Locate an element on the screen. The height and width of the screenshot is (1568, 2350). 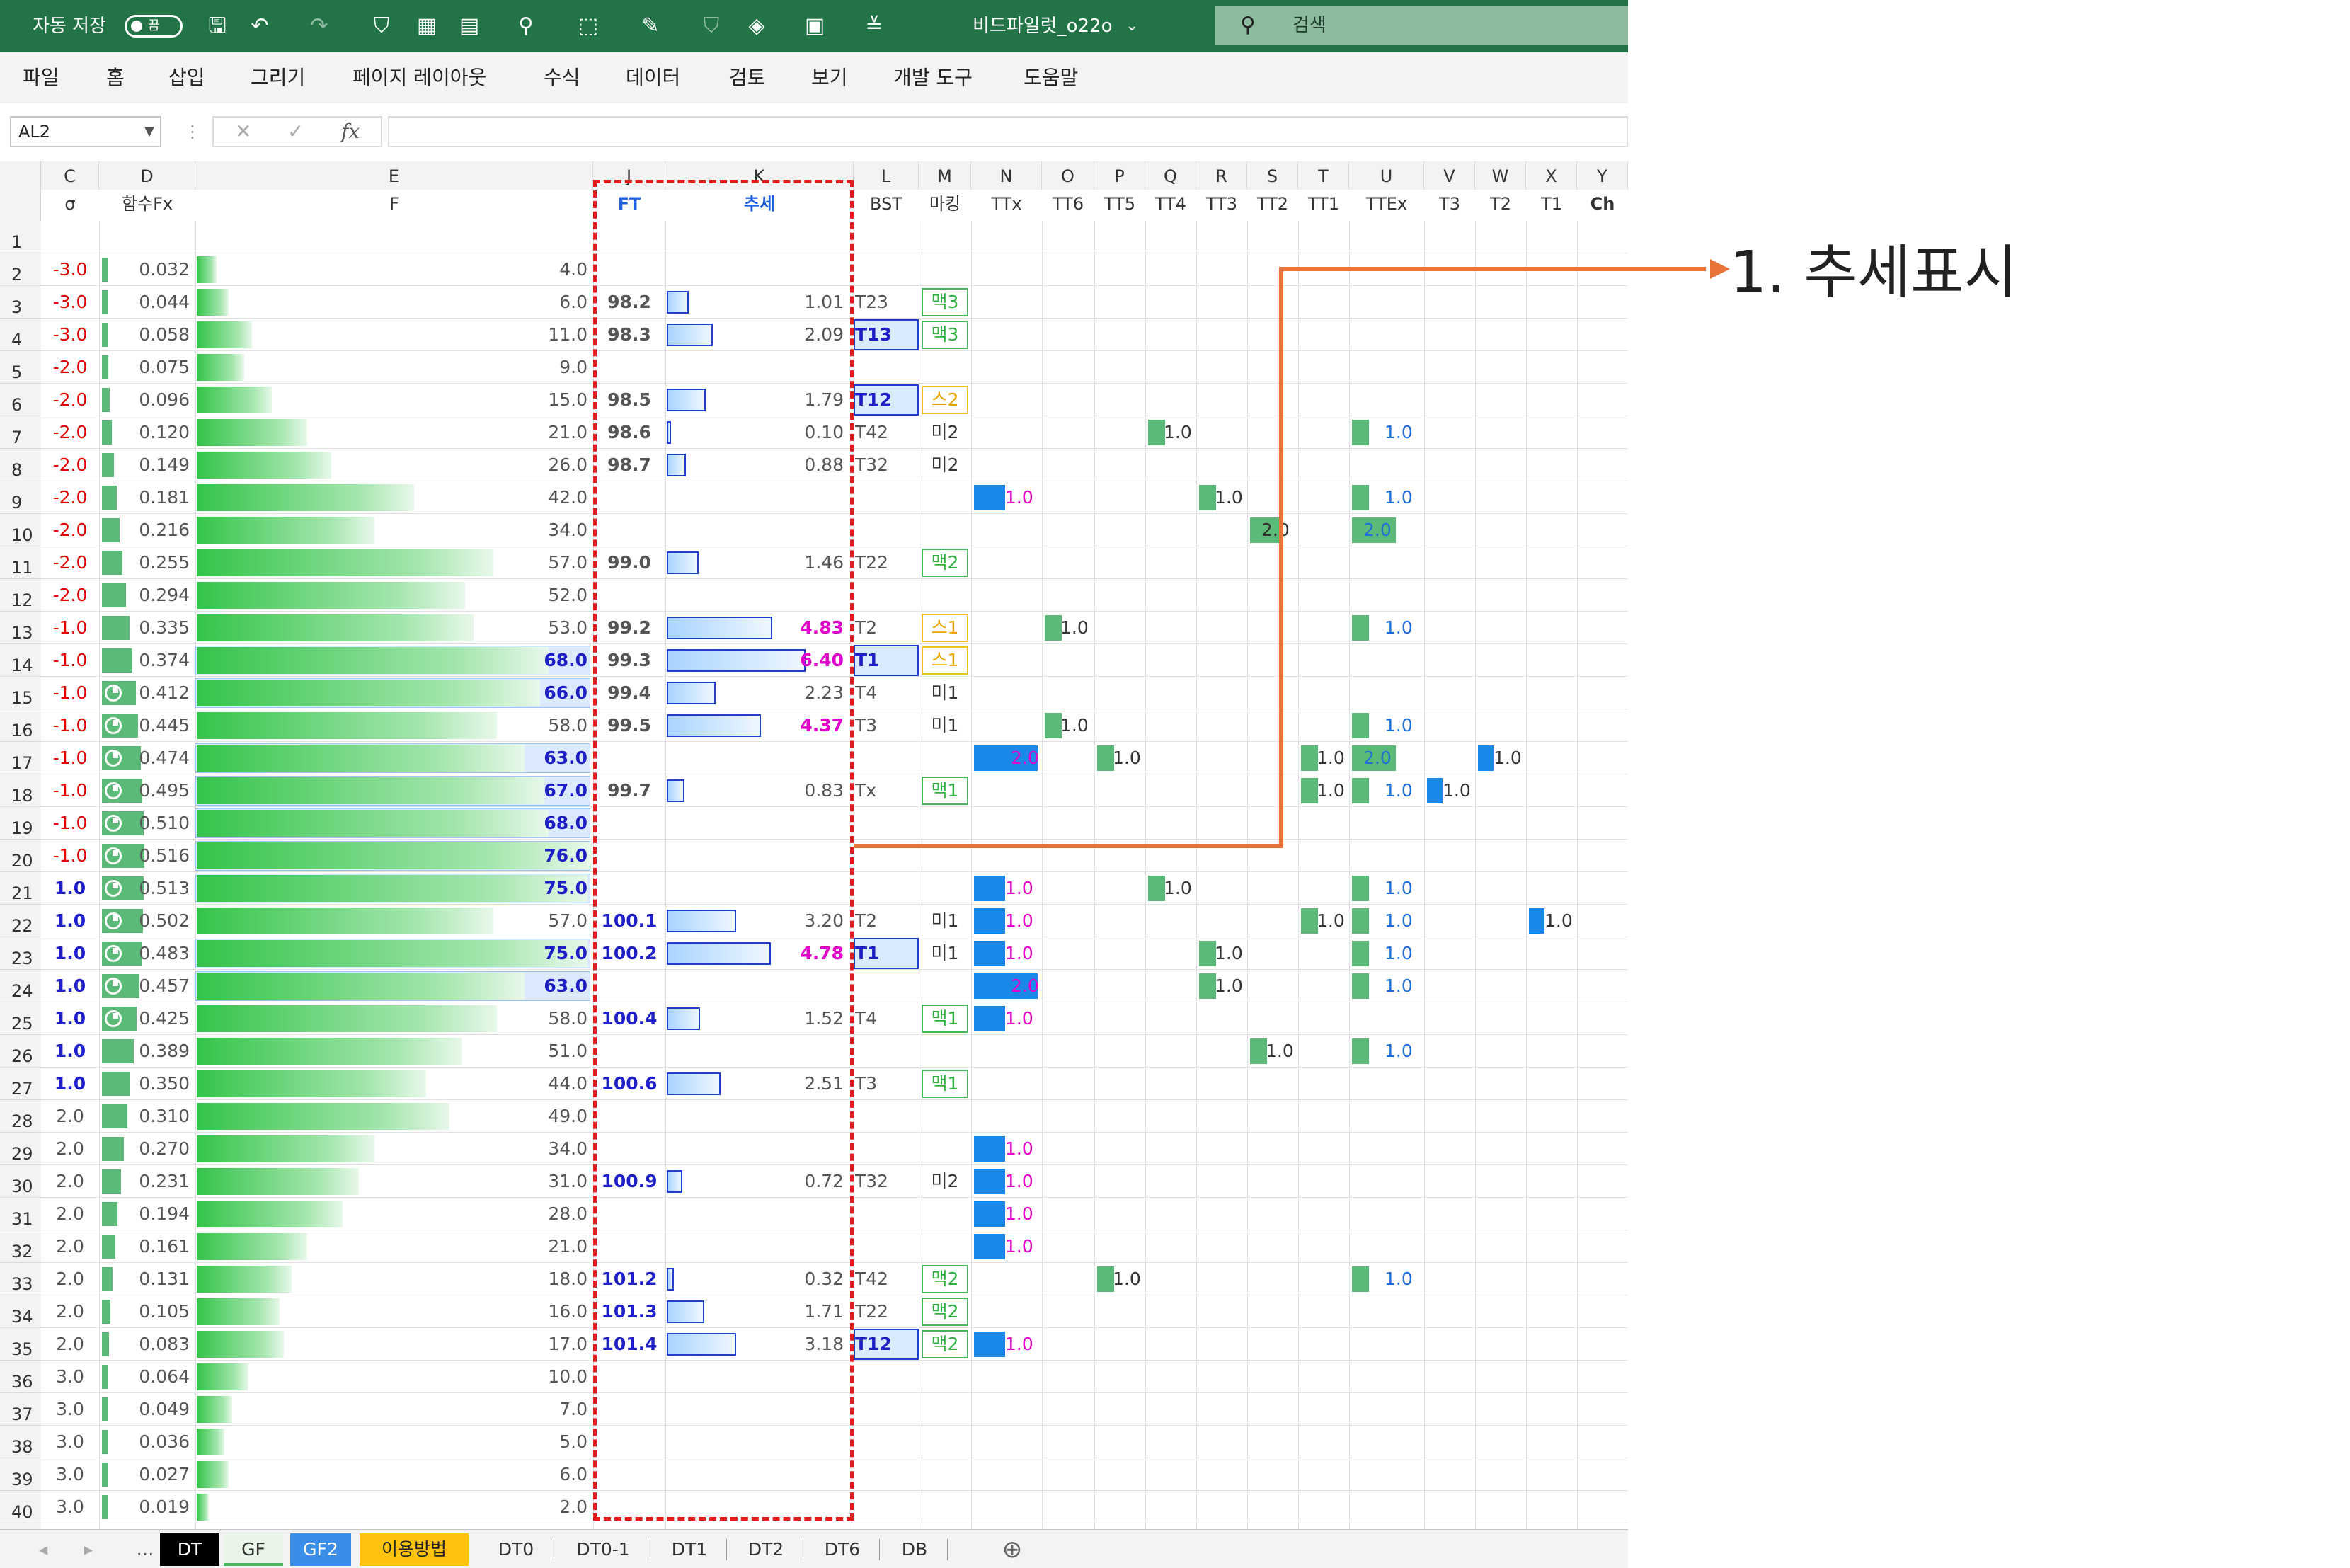
column-header-c: C is located at coordinates (70, 175).